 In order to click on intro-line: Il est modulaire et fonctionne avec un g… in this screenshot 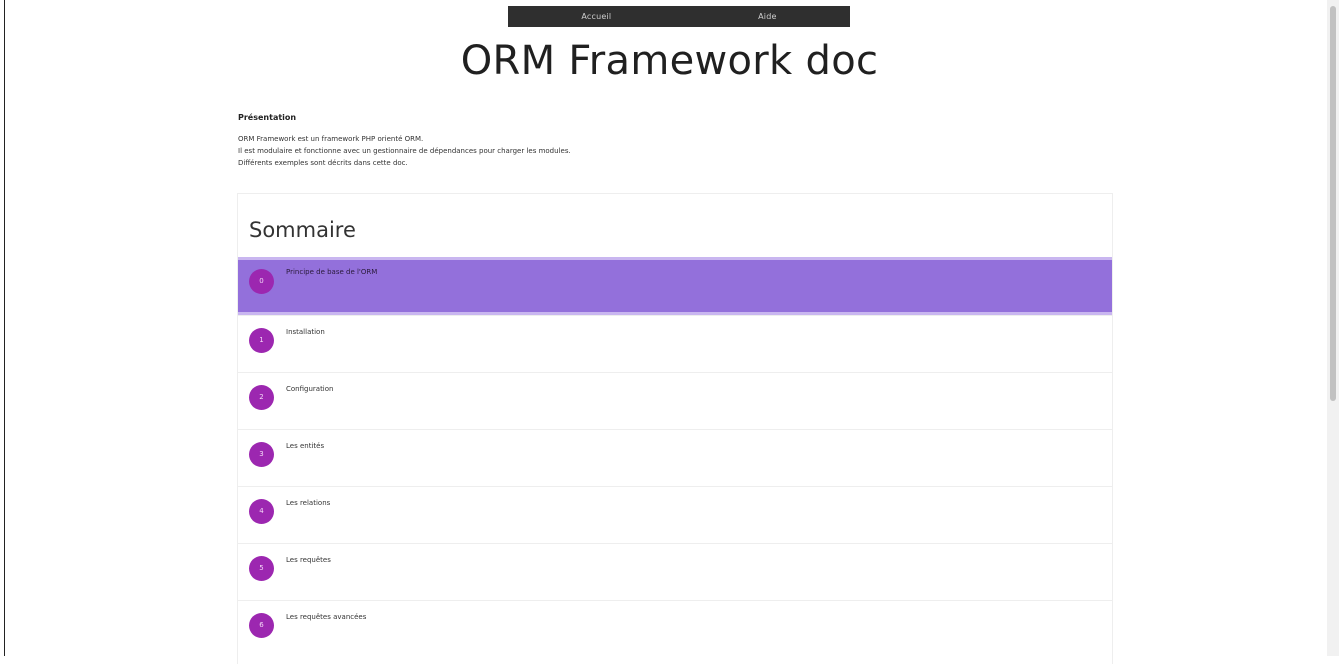, I will do `click(404, 151)`.